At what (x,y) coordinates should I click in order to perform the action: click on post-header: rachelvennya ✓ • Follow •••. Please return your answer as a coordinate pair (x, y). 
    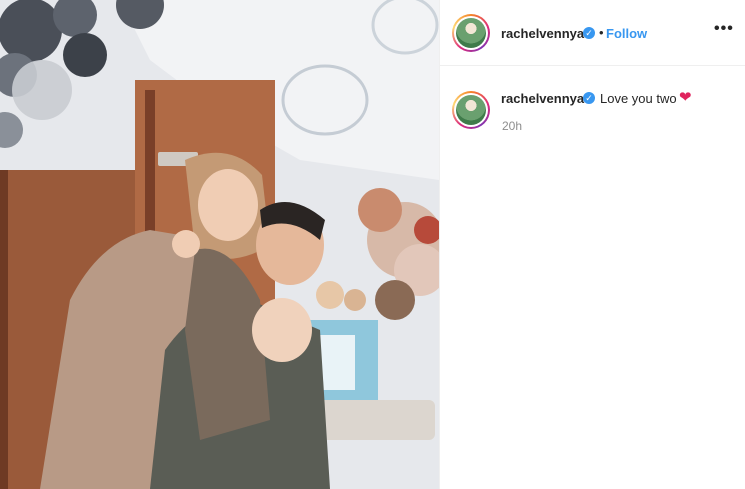
    Looking at the image, I should click on (592, 33).